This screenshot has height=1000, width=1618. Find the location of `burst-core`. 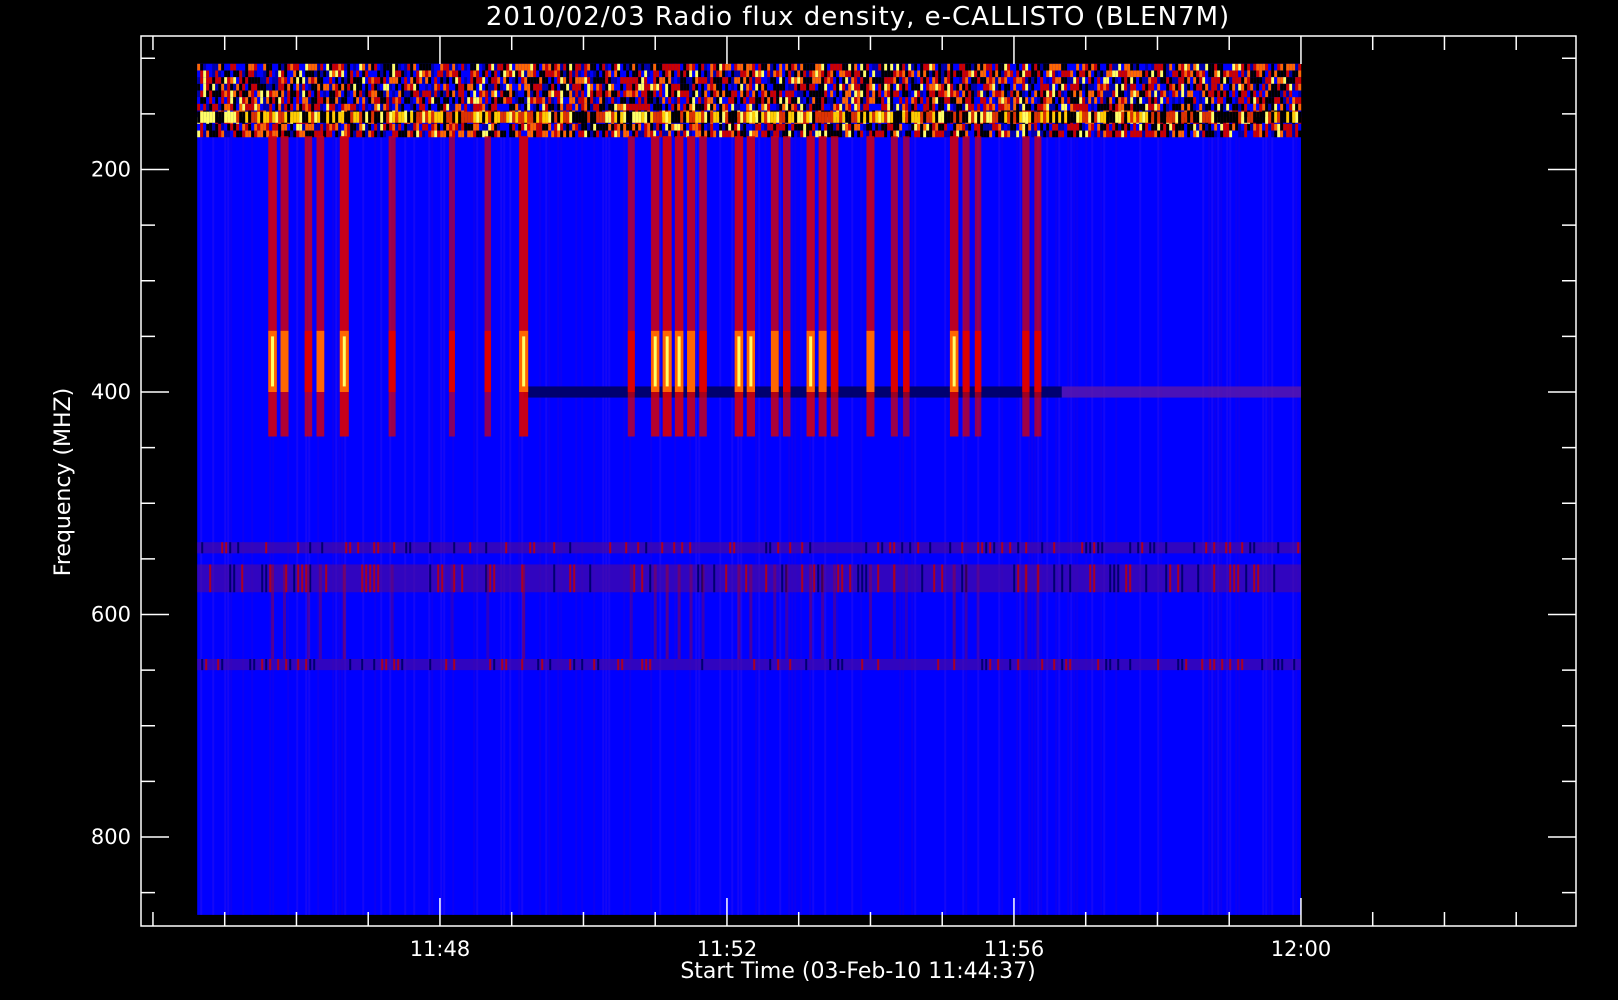

burst-core is located at coordinates (451, 361).